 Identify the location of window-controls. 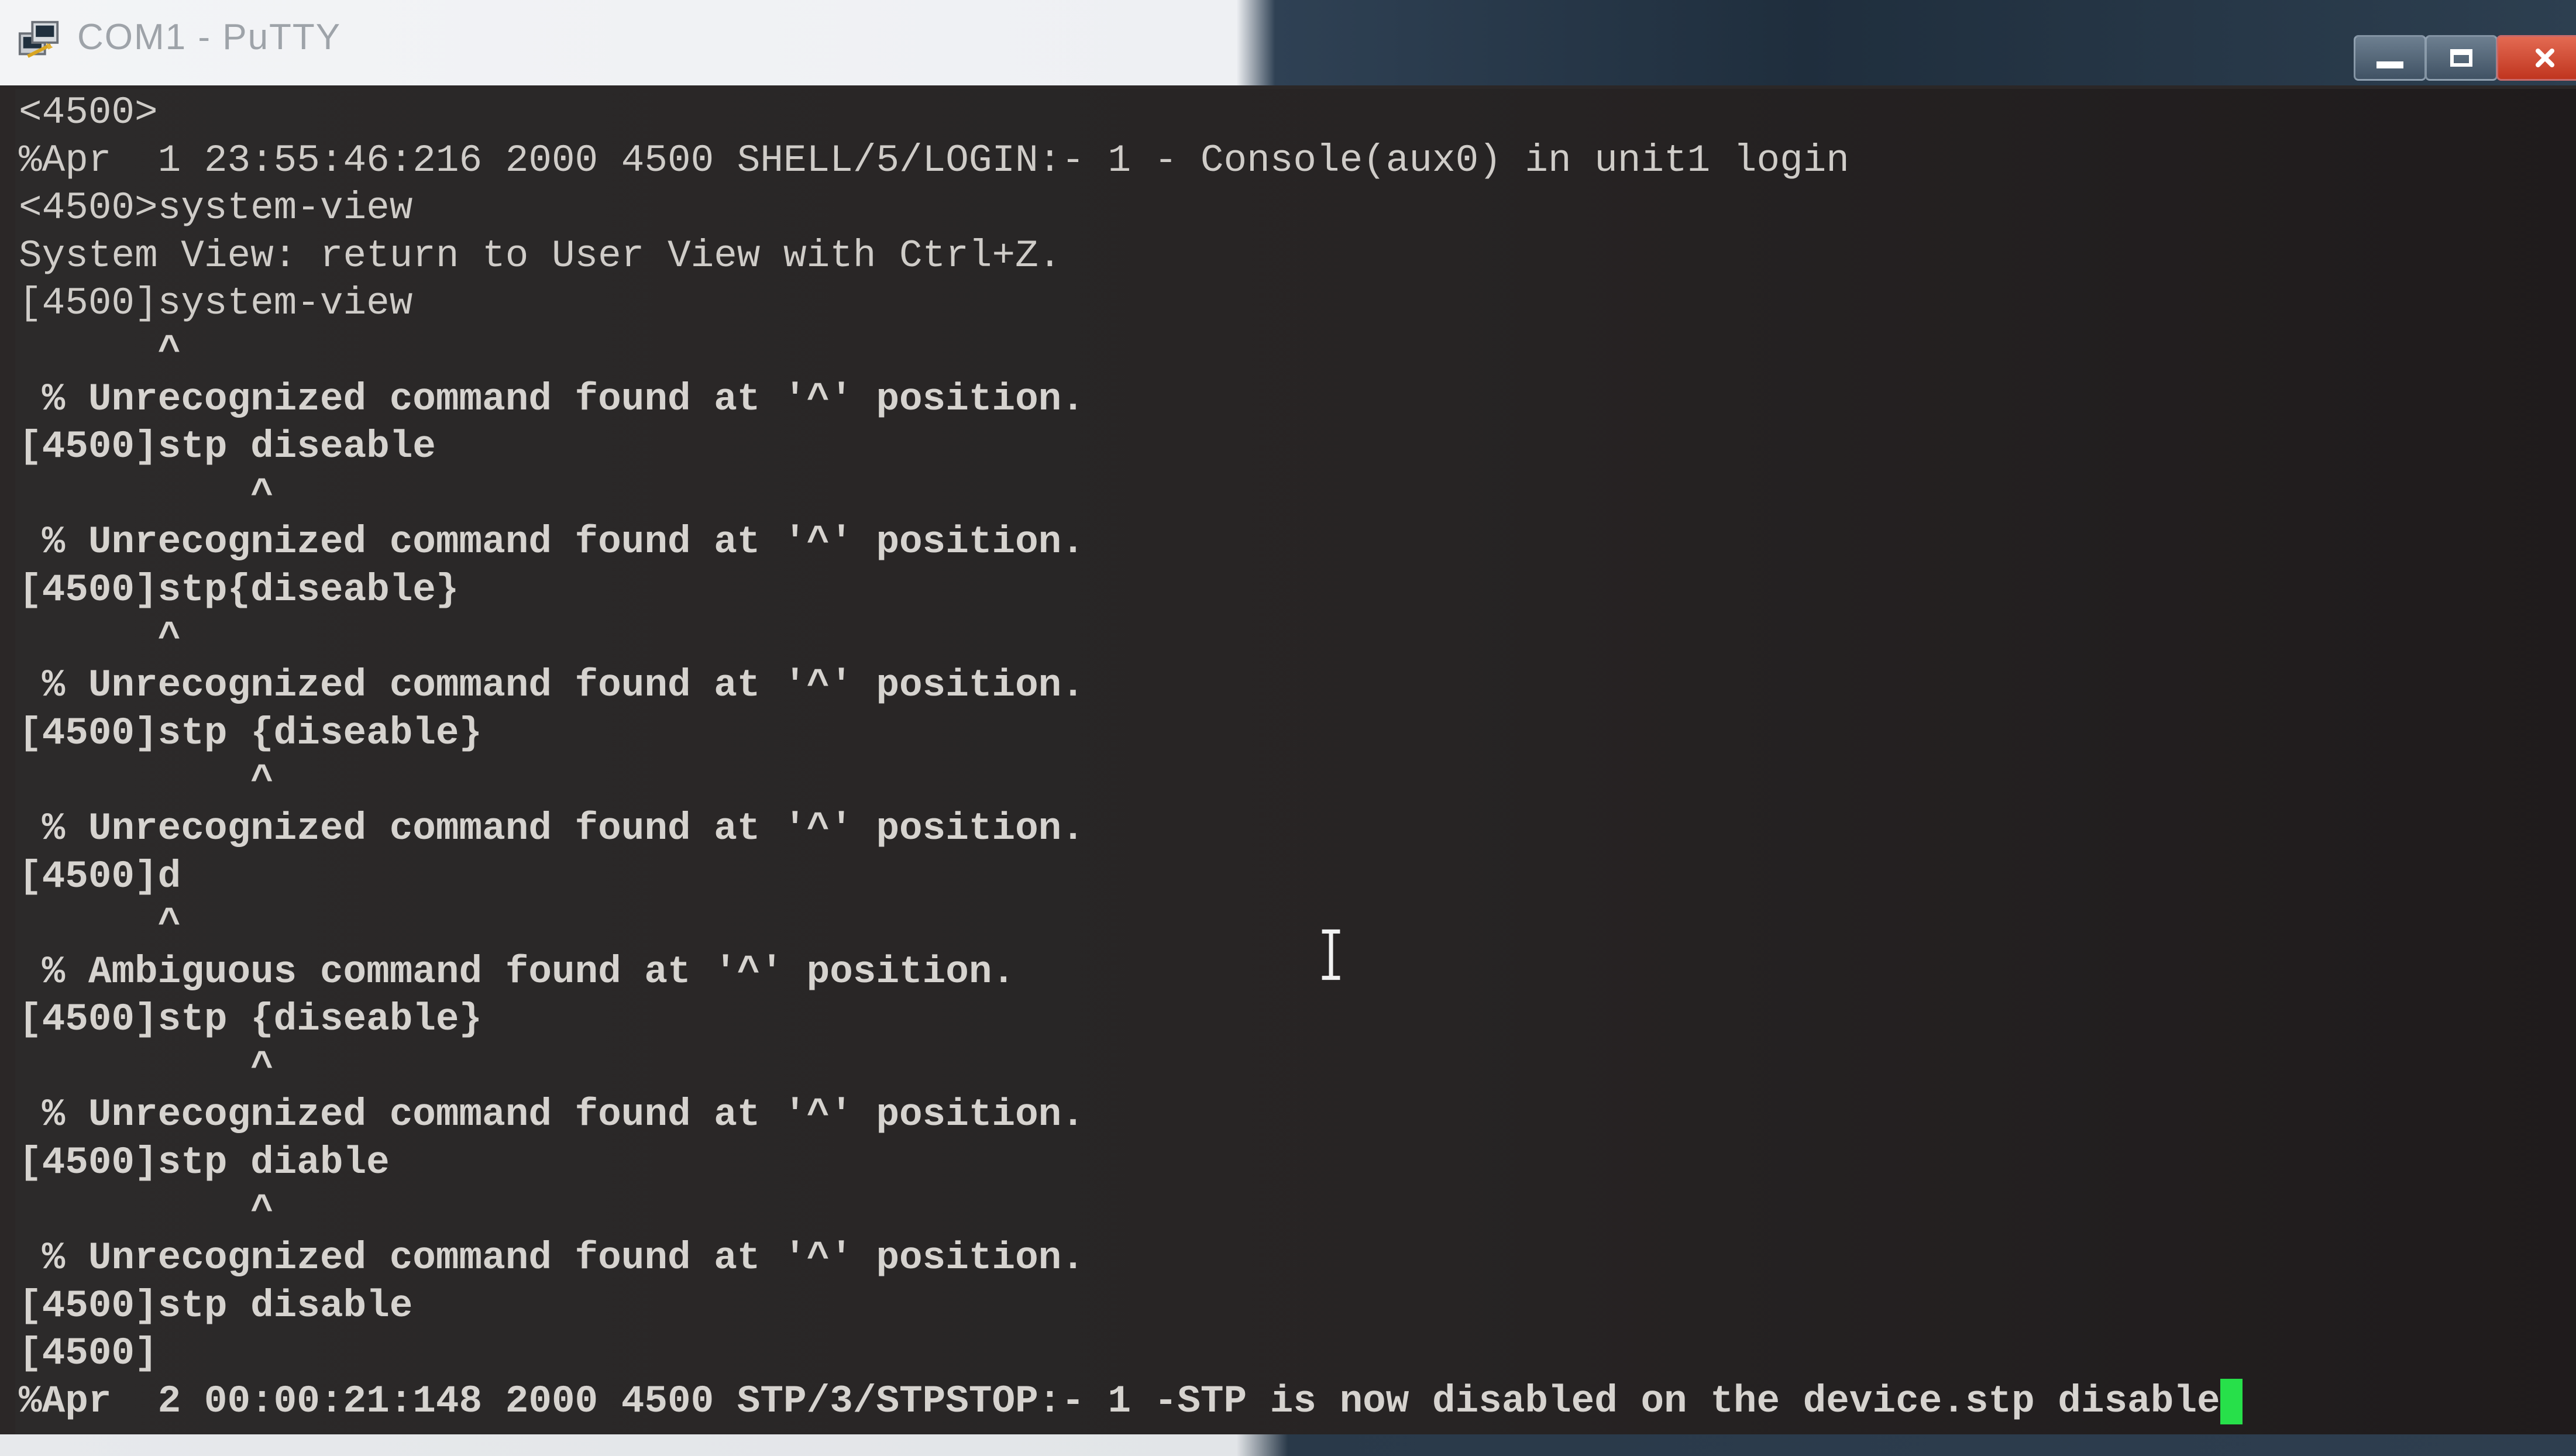
(2465, 52).